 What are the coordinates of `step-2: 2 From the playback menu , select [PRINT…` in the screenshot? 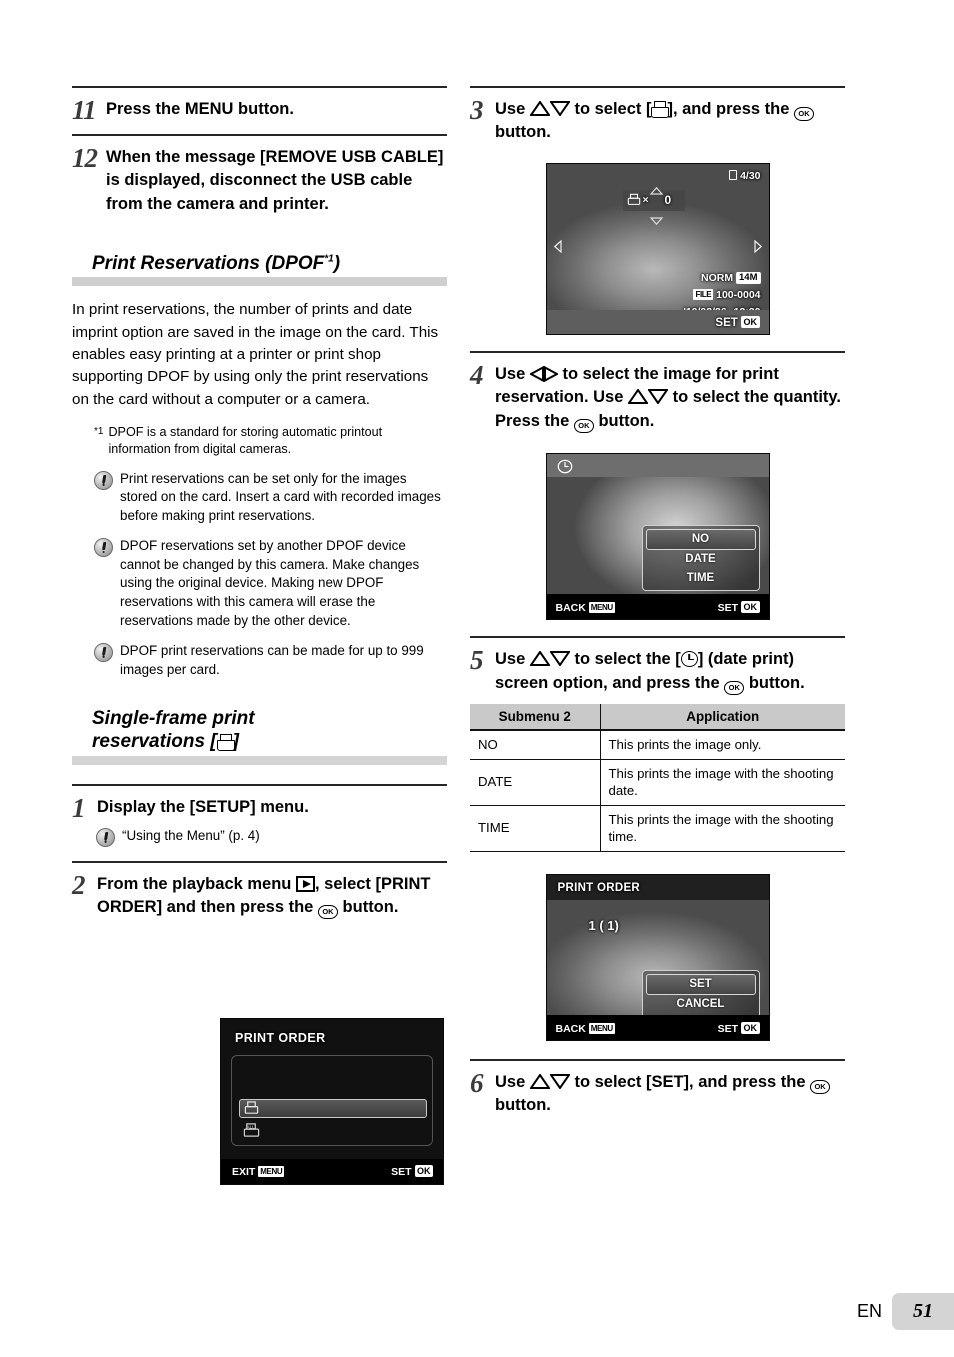 It's located at (259, 896).